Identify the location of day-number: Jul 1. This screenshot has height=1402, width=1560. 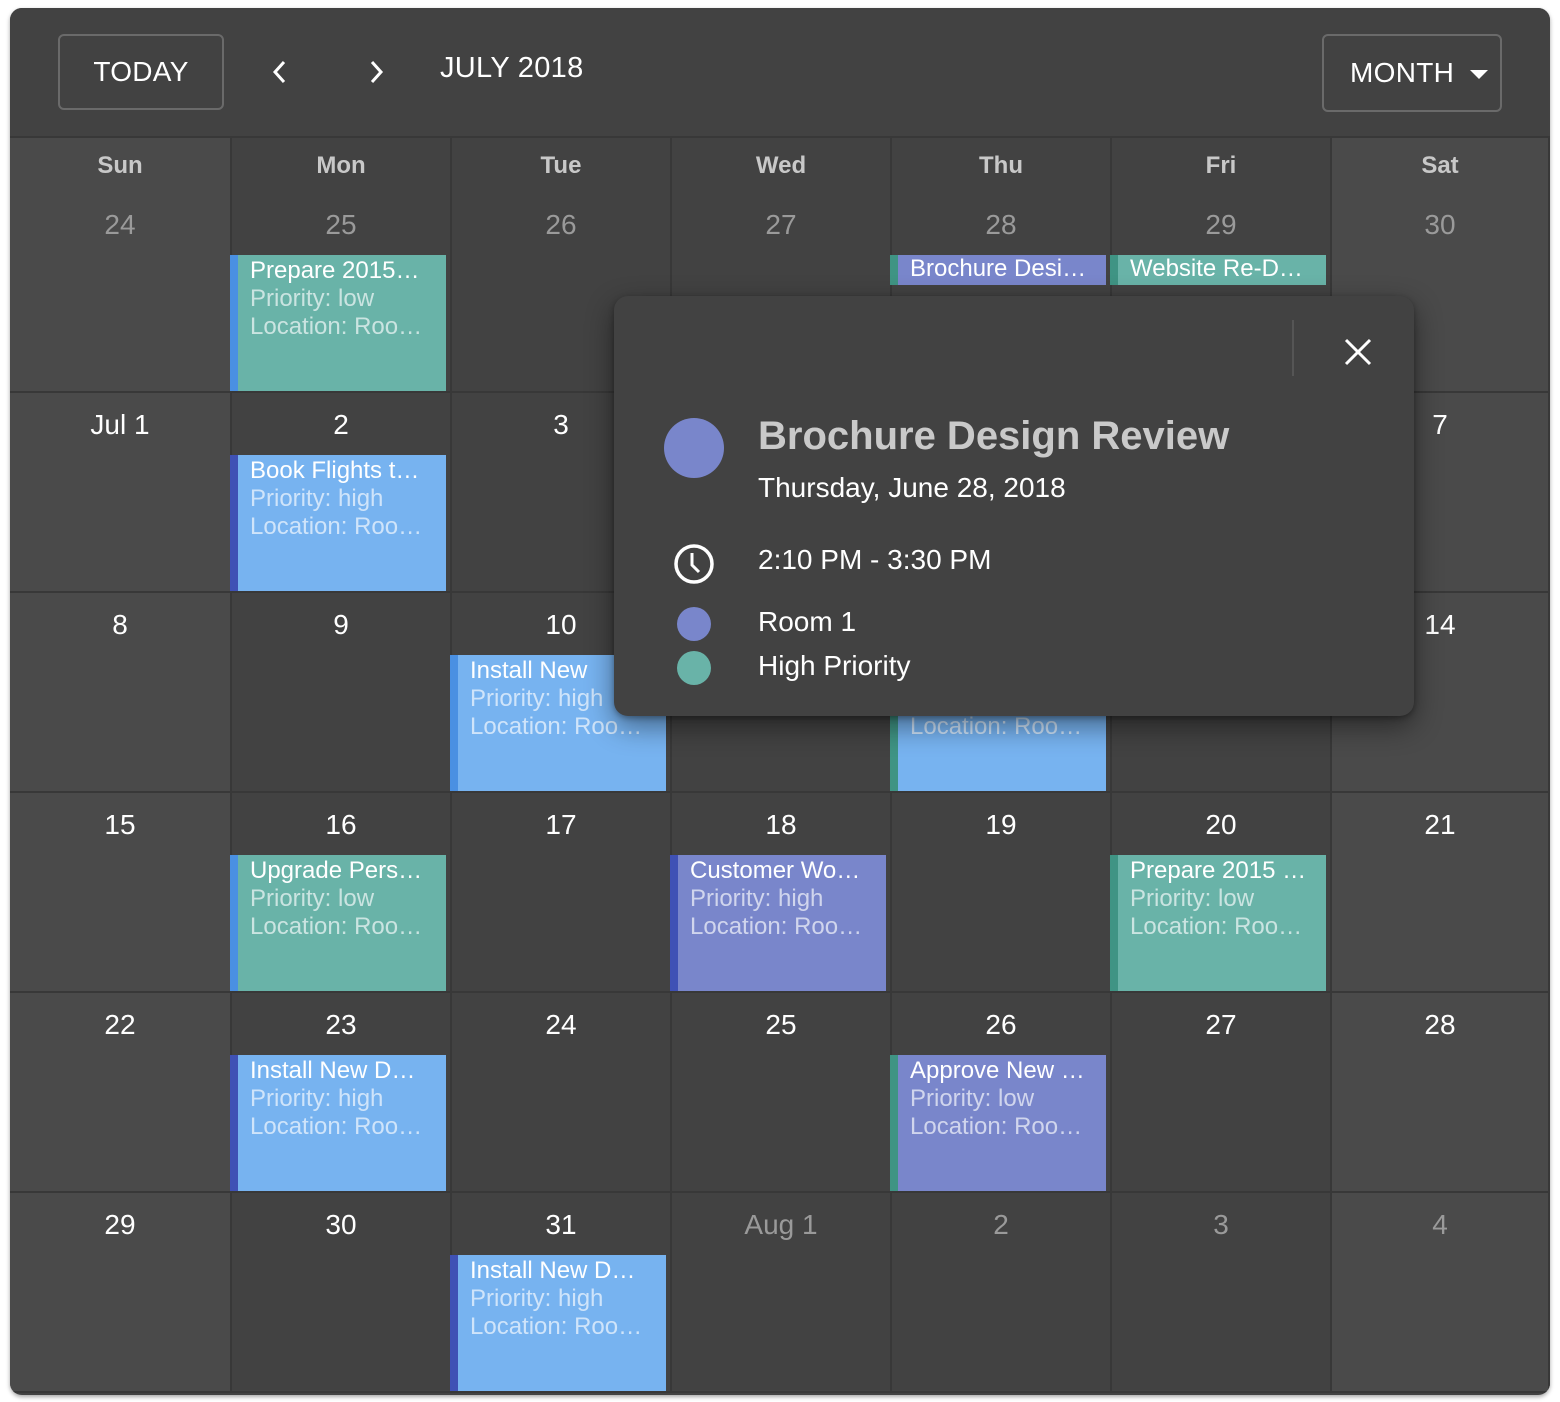
(120, 425).